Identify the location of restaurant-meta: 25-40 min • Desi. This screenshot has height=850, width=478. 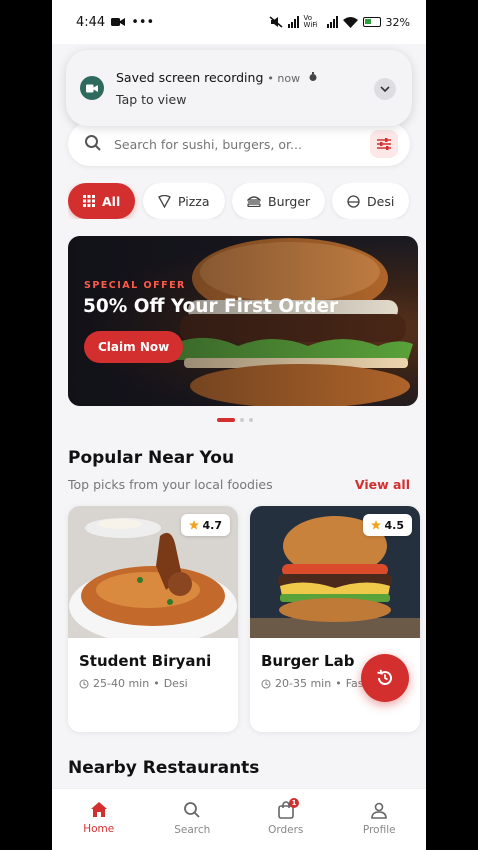
(133, 683).